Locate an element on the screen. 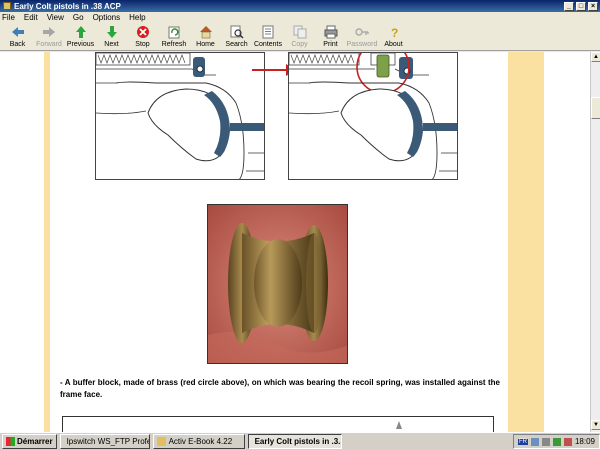  home-label: Home is located at coordinates (205, 44).